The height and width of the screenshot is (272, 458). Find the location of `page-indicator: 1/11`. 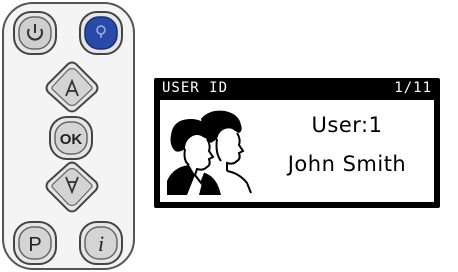

page-indicator: 1/11 is located at coordinates (413, 88).